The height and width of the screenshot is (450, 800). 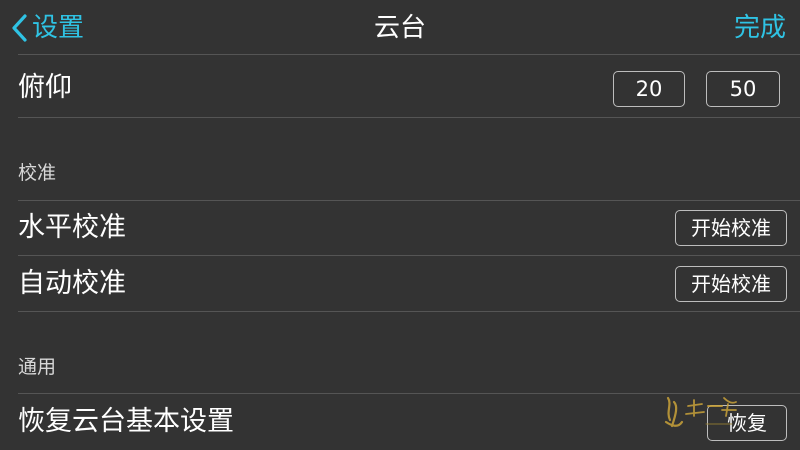 What do you see at coordinates (37, 173) in the screenshot?
I see `calibration-section-header: 校准` at bounding box center [37, 173].